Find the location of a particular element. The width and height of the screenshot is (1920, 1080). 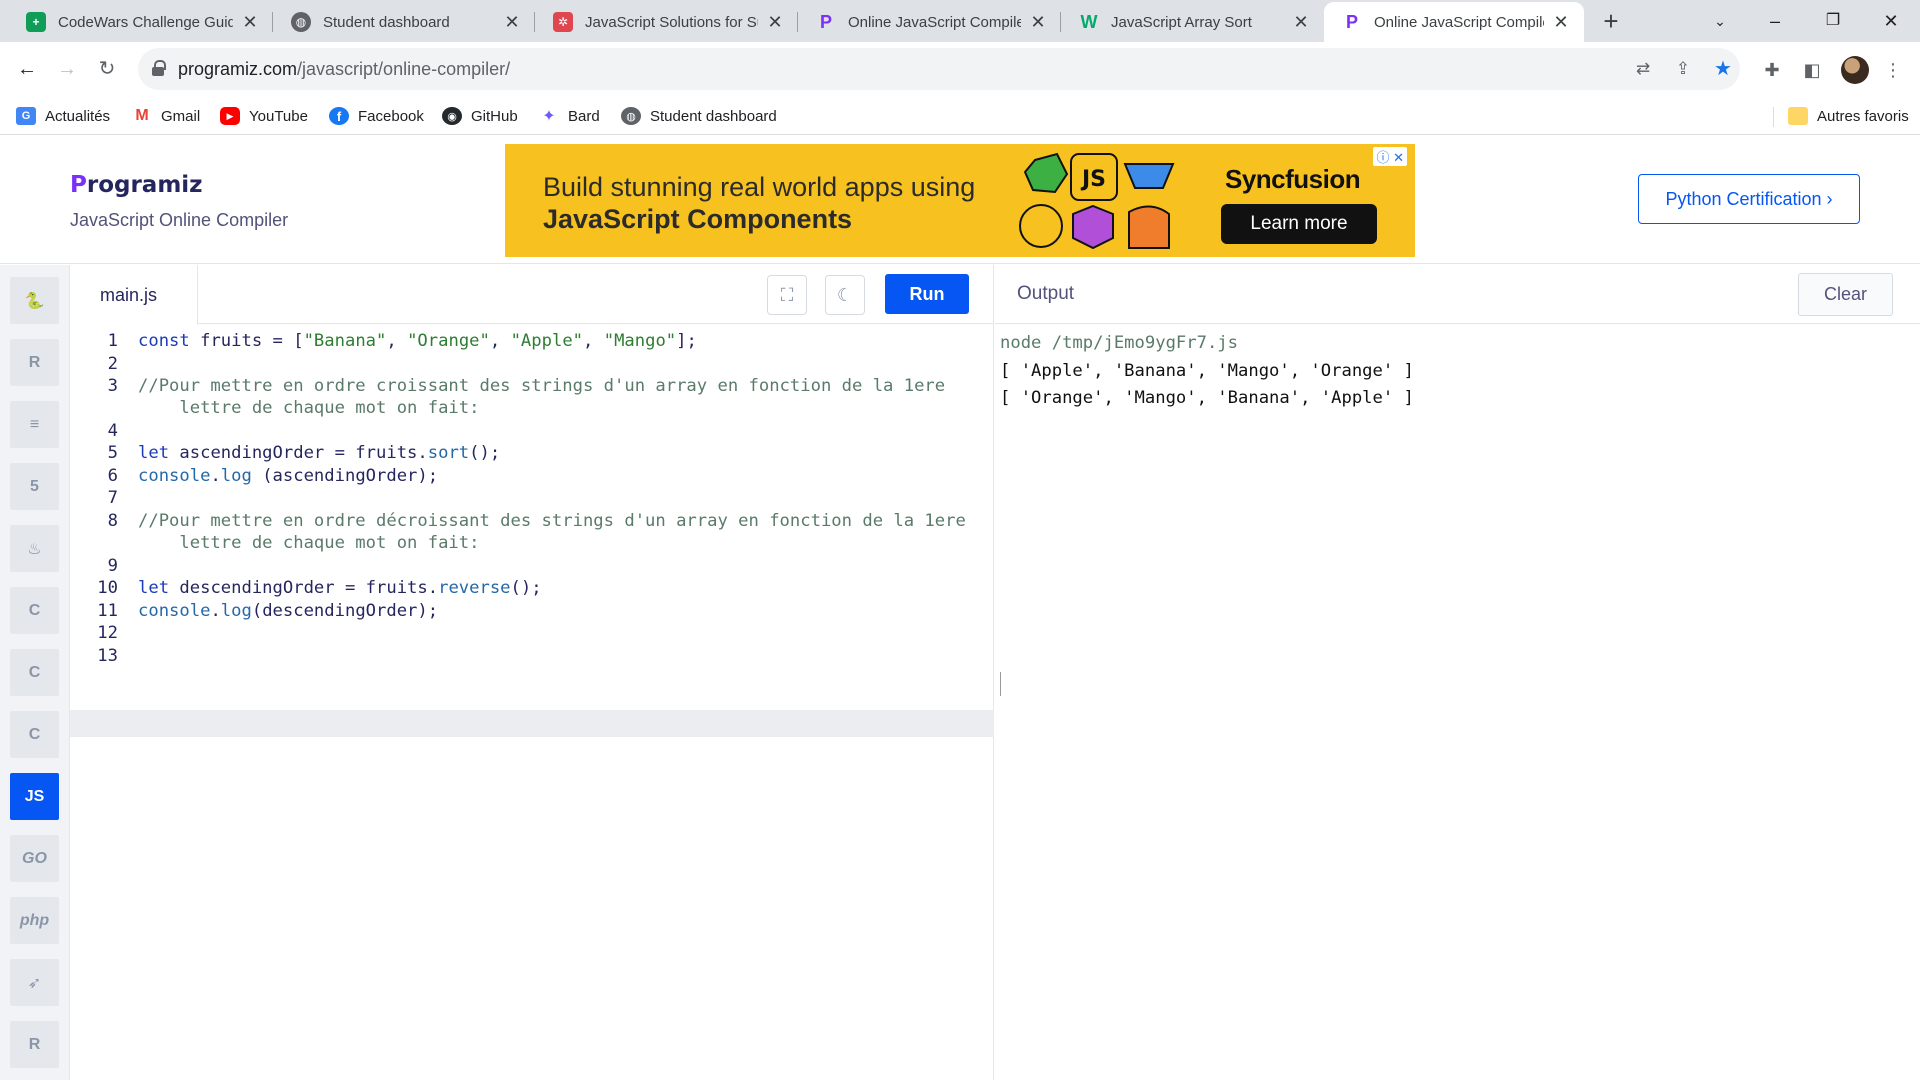

language-java-button: ♨ is located at coordinates (34, 548).